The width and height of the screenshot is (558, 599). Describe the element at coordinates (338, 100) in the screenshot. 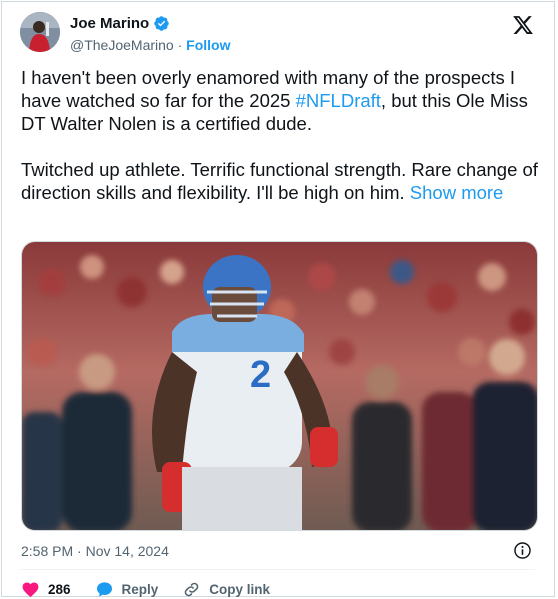

I see `hashtag-link: #NFLDraft` at that location.